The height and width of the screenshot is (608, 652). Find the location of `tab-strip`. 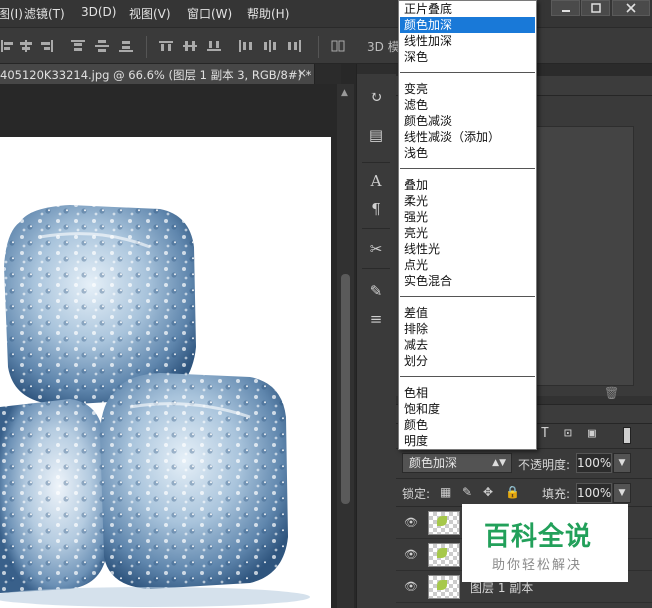

tab-strip is located at coordinates (328, 74).